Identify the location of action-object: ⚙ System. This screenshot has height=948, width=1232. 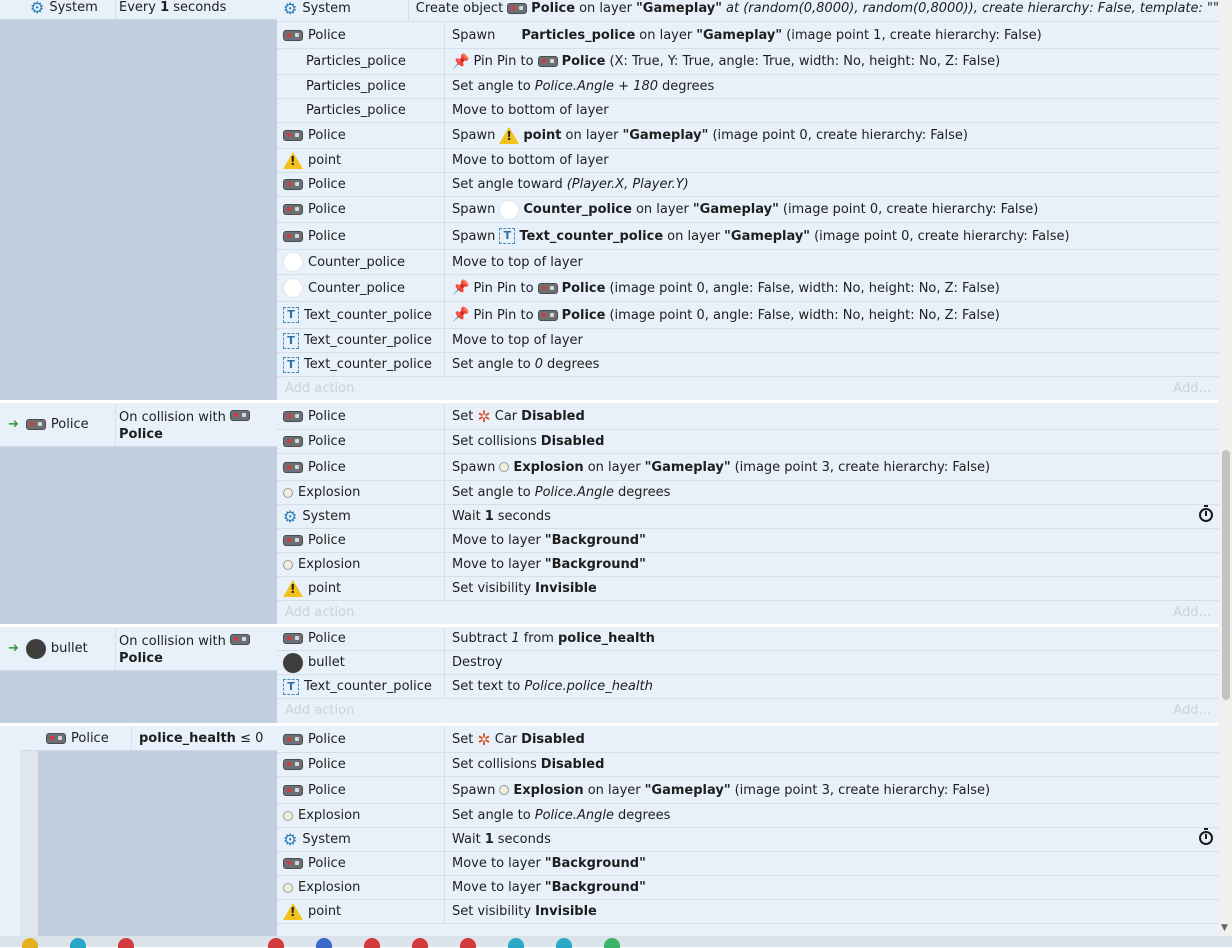
(343, 10).